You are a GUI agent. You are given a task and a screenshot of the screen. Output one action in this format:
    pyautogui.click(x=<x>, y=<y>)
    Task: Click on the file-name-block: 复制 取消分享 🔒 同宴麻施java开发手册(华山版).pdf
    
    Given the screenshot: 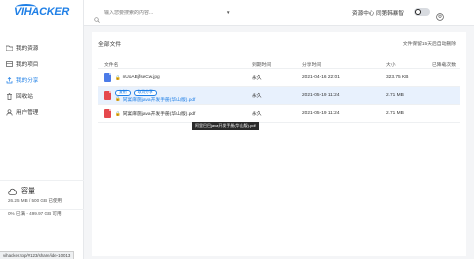 What is the action you would take?
    pyautogui.click(x=155, y=96)
    